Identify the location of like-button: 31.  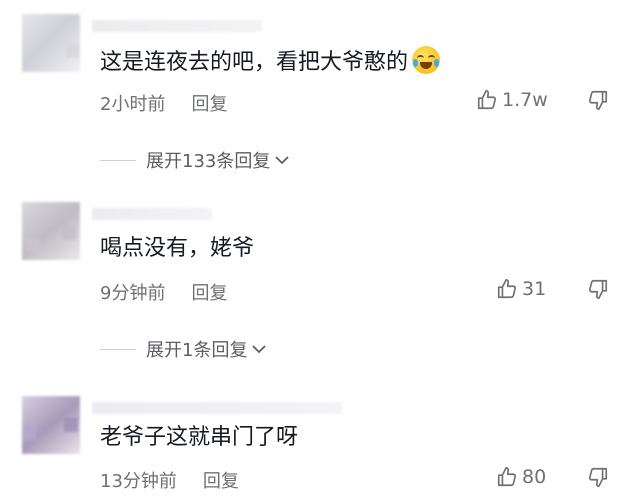
(521, 289).